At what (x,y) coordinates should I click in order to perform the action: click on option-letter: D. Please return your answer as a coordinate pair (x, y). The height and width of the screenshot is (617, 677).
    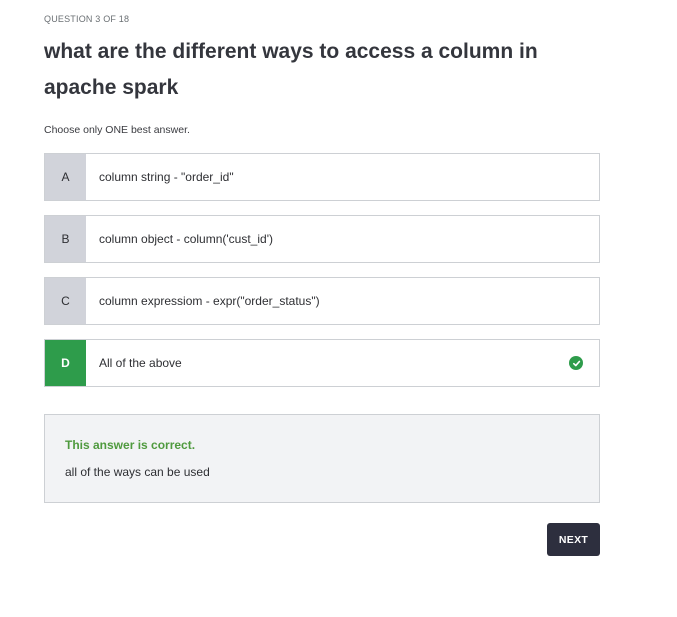
    Looking at the image, I should click on (65, 363).